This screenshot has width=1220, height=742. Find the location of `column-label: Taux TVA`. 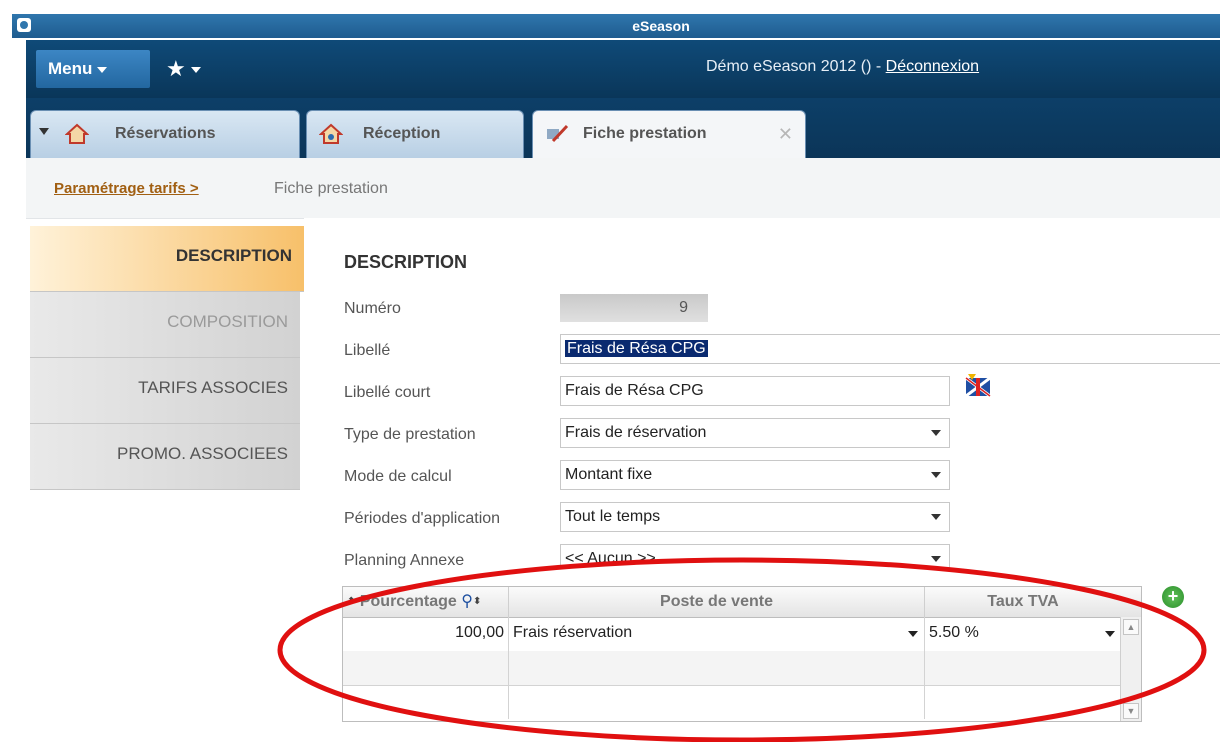

column-label: Taux TVA is located at coordinates (1023, 601).